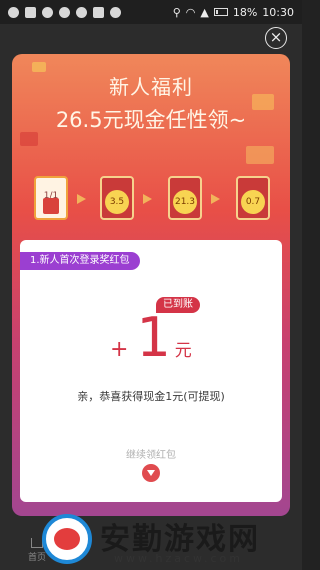  I want to click on amount-unit: 元, so click(183, 351).